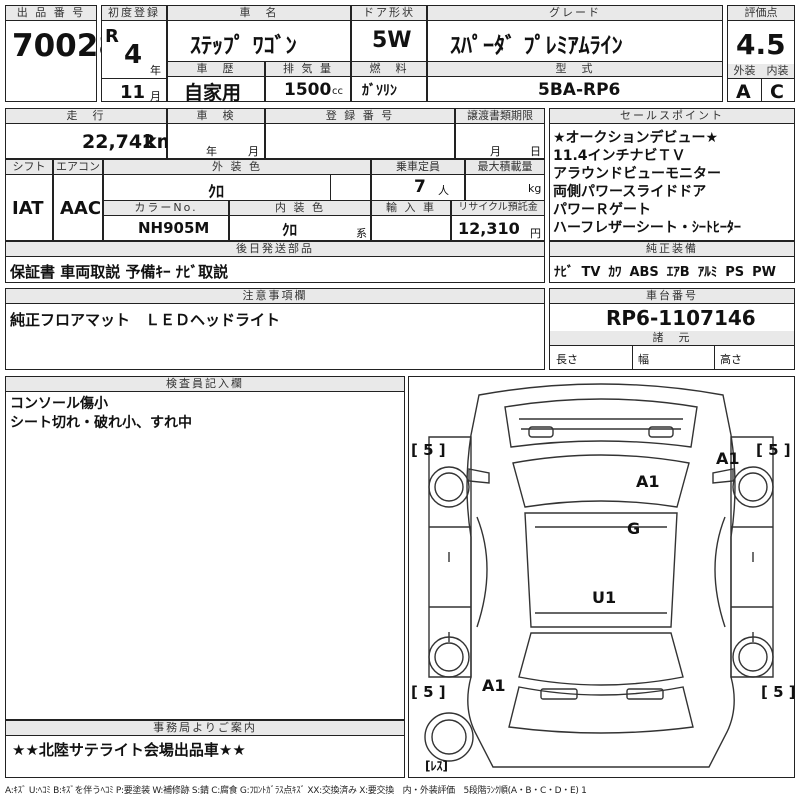 The width and height of the screenshot is (800, 800). What do you see at coordinates (637, 174) in the screenshot?
I see `sales-point-line: アラウンドビューモニター` at bounding box center [637, 174].